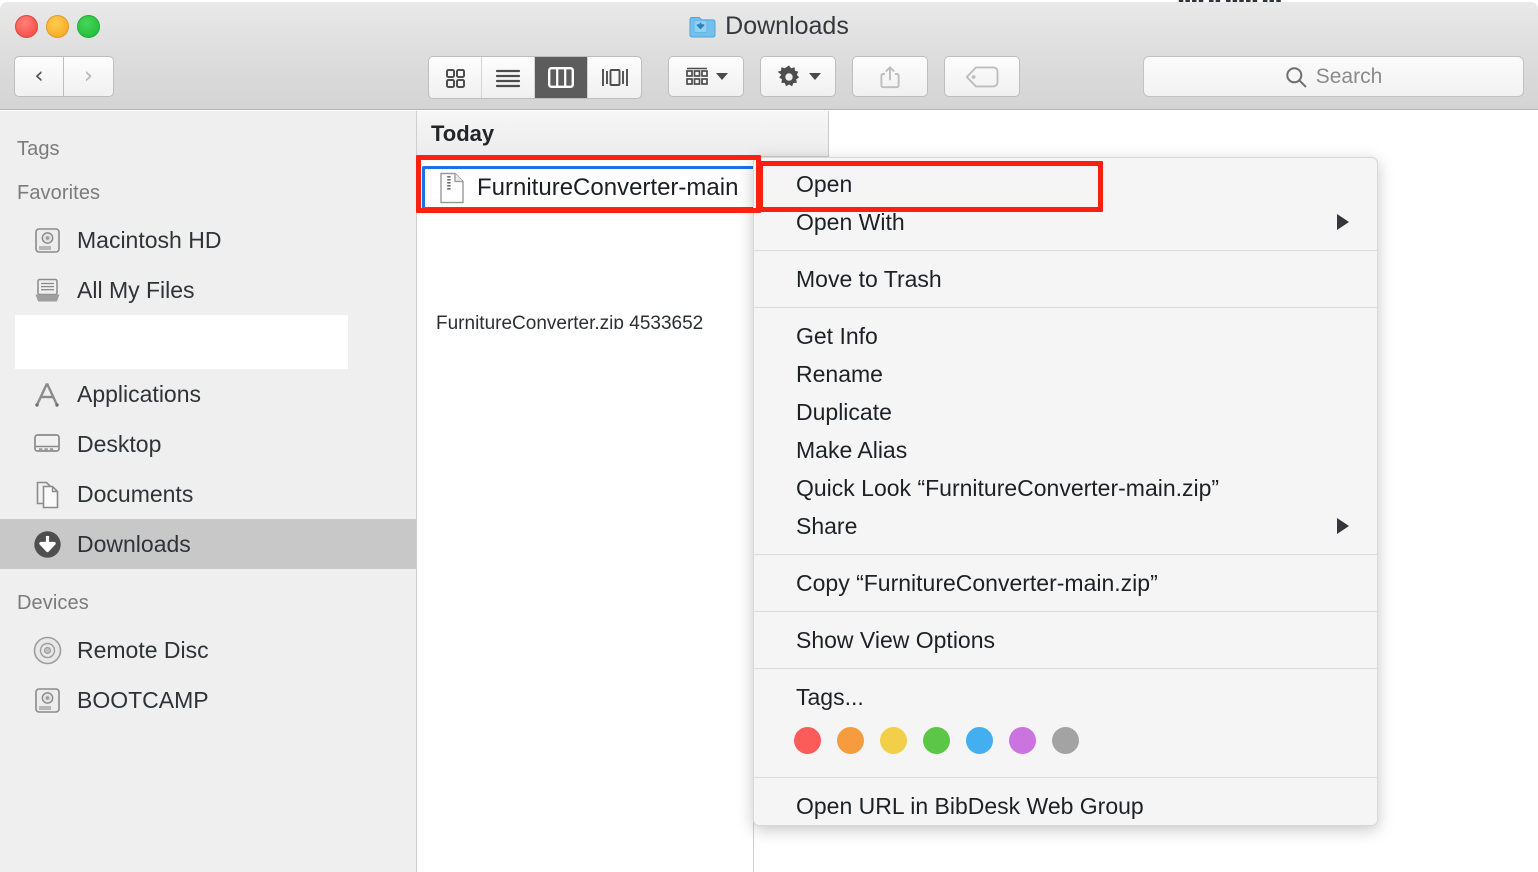 This screenshot has height=872, width=1538. Describe the element at coordinates (47, 650) in the screenshot. I see `optical-disc-icon` at that location.